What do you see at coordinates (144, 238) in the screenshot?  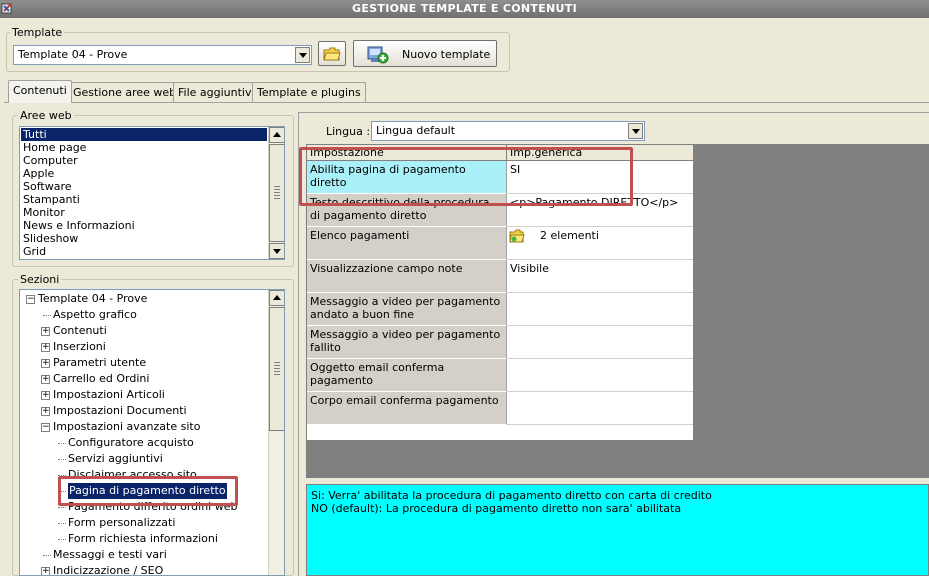 I see `list-item: Slideshow` at bounding box center [144, 238].